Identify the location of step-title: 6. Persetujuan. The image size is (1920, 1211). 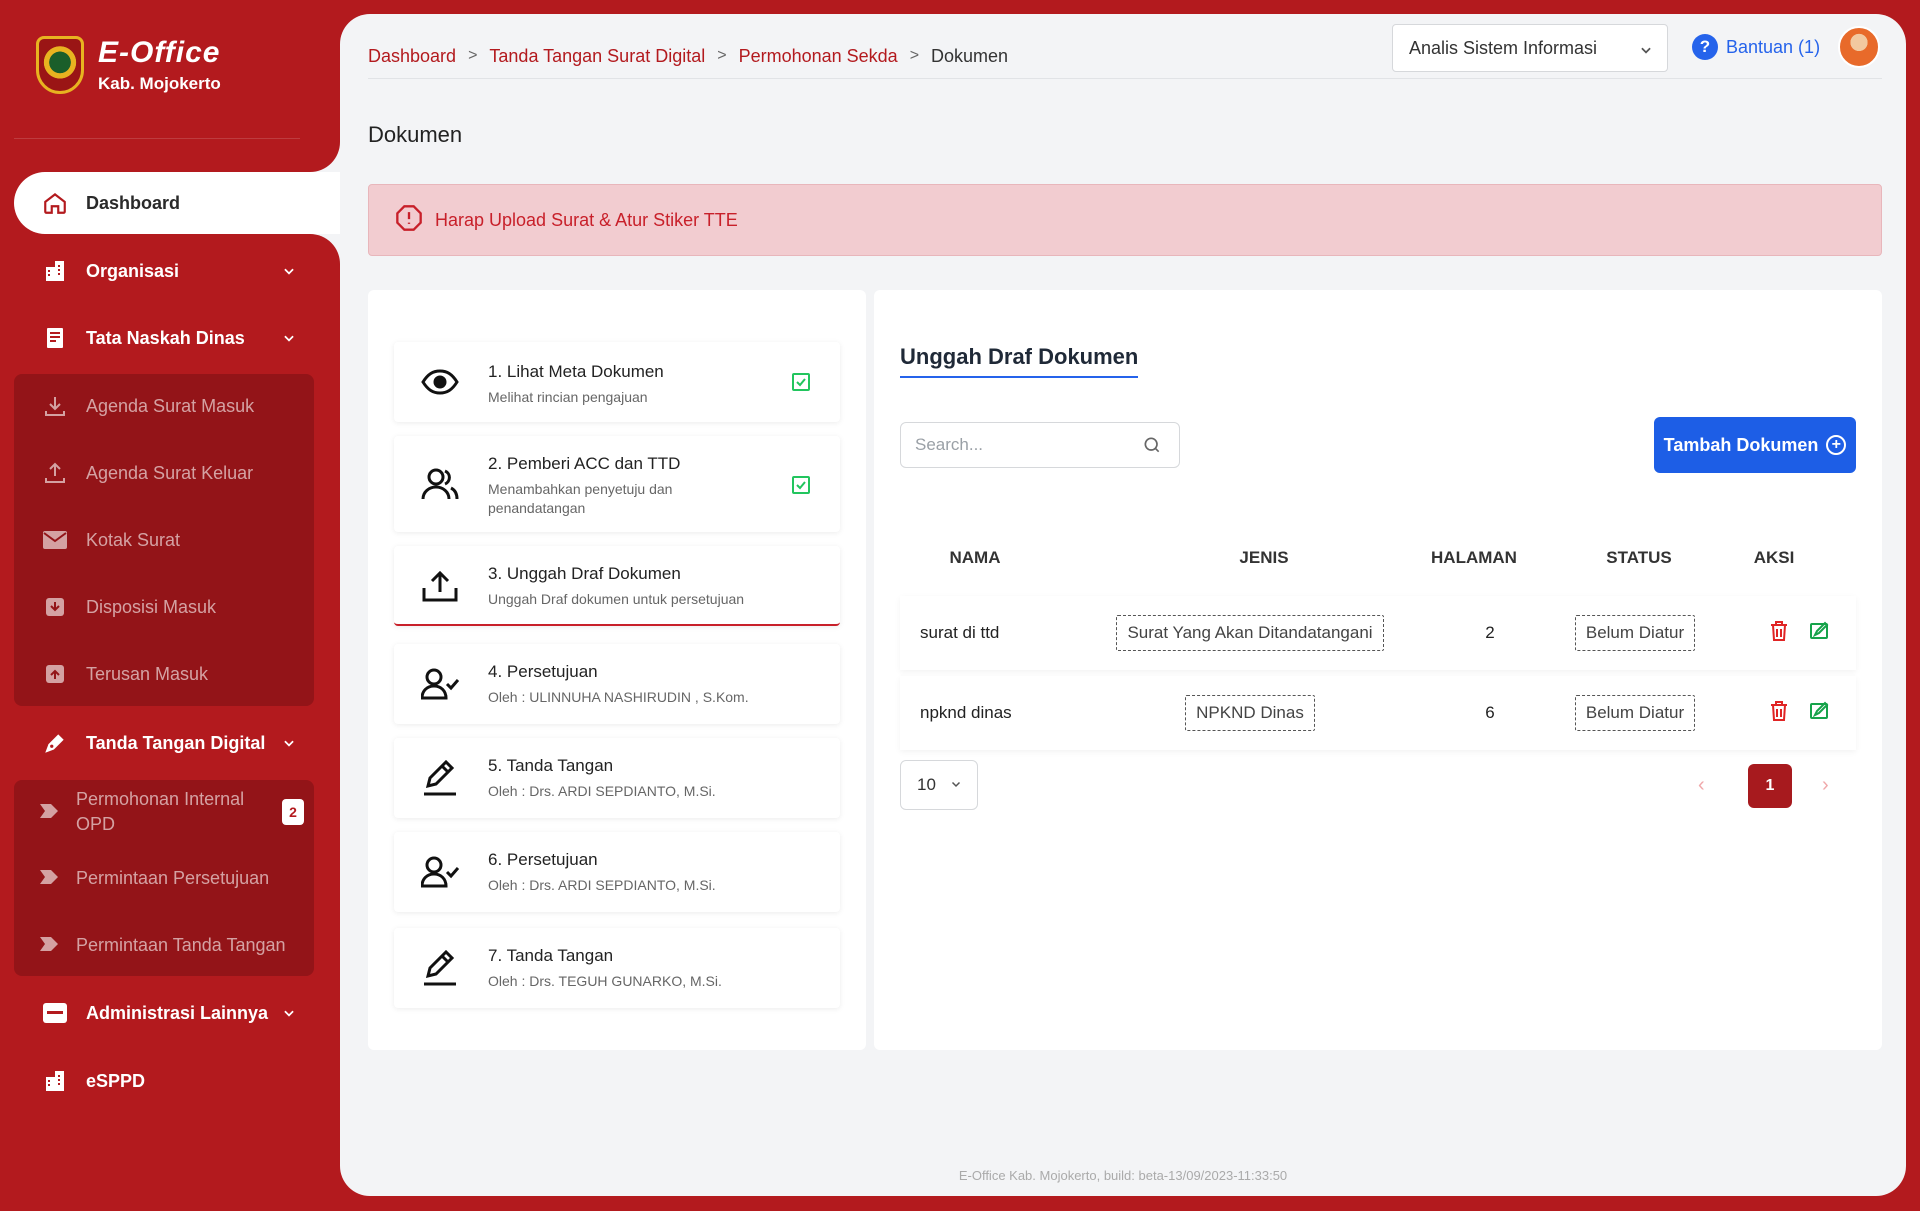
(543, 859).